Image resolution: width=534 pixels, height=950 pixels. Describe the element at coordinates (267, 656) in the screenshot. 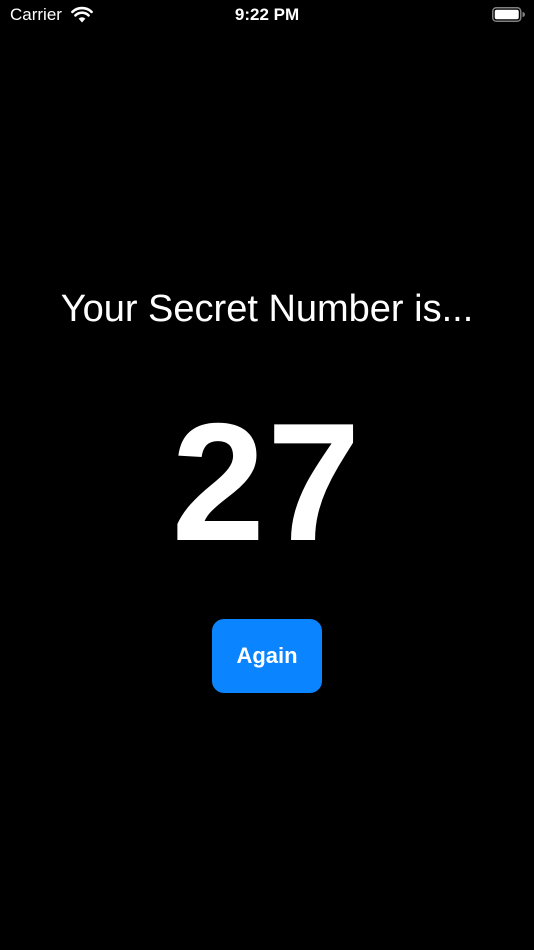

I see `again-button: Again` at that location.